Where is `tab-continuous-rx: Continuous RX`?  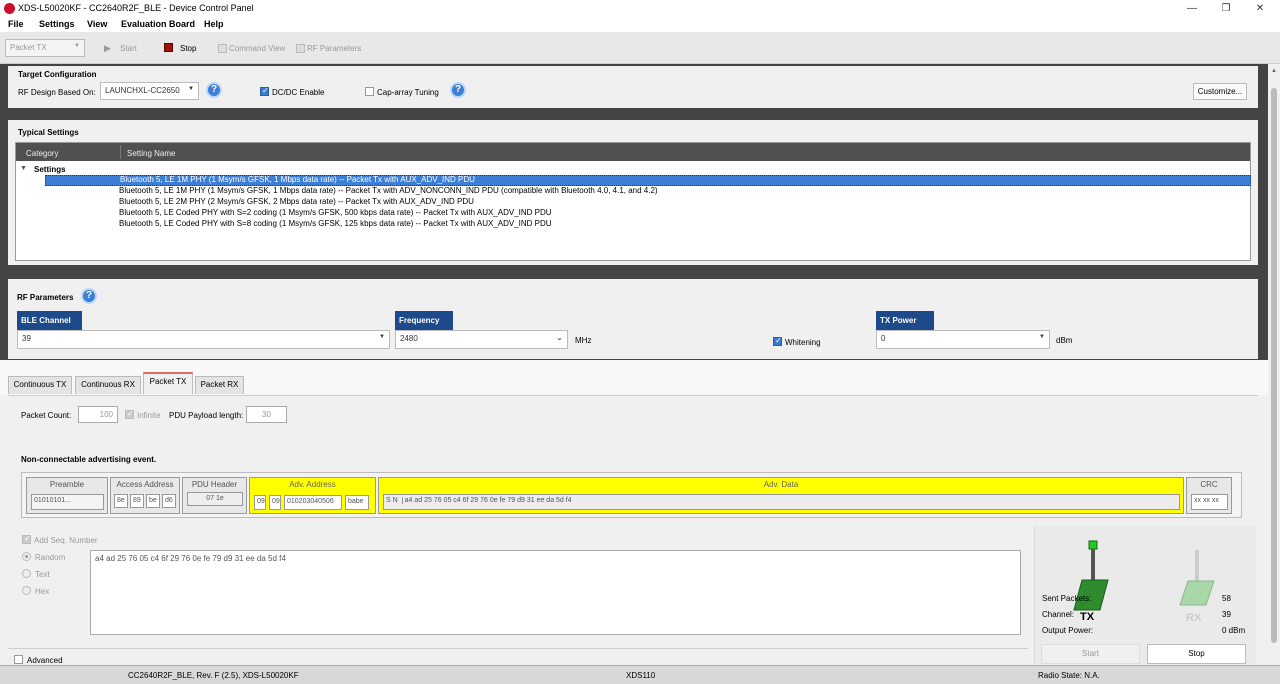
tab-continuous-rx: Continuous RX is located at coordinates (108, 385).